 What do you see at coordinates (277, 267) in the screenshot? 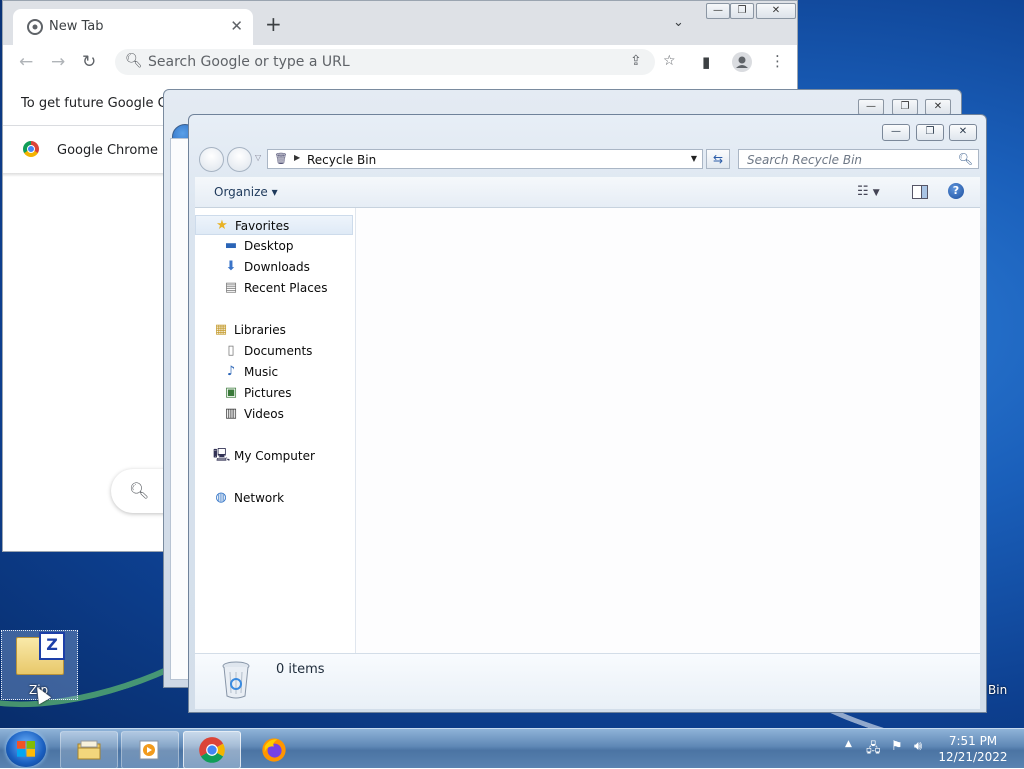
I see `nav-item-label: Downloads` at bounding box center [277, 267].